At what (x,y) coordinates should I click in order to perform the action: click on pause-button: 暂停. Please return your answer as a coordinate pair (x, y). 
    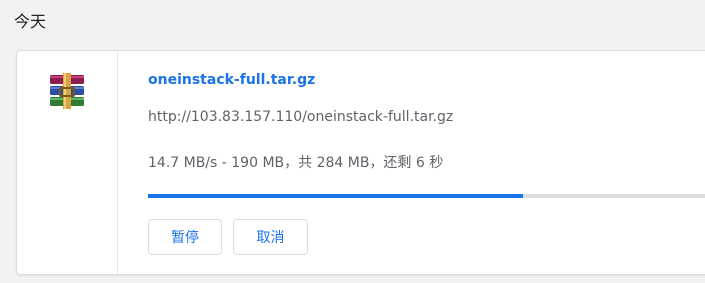
    Looking at the image, I should click on (185, 237).